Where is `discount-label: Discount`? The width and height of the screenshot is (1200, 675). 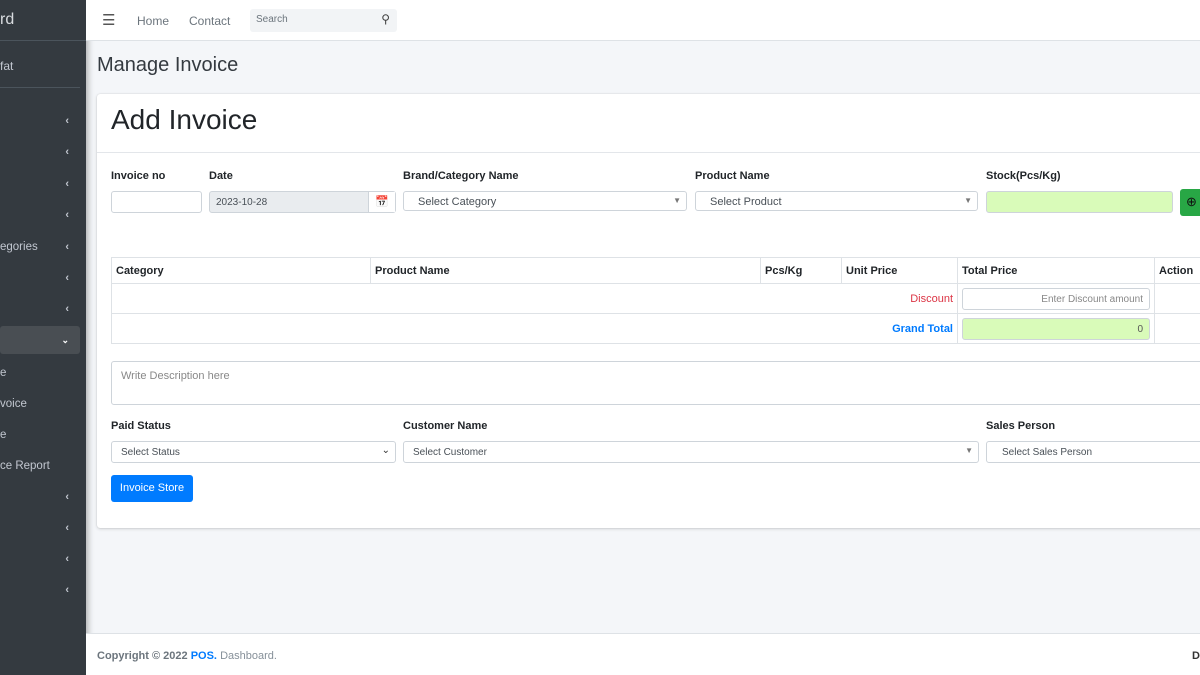 discount-label: Discount is located at coordinates (534, 298).